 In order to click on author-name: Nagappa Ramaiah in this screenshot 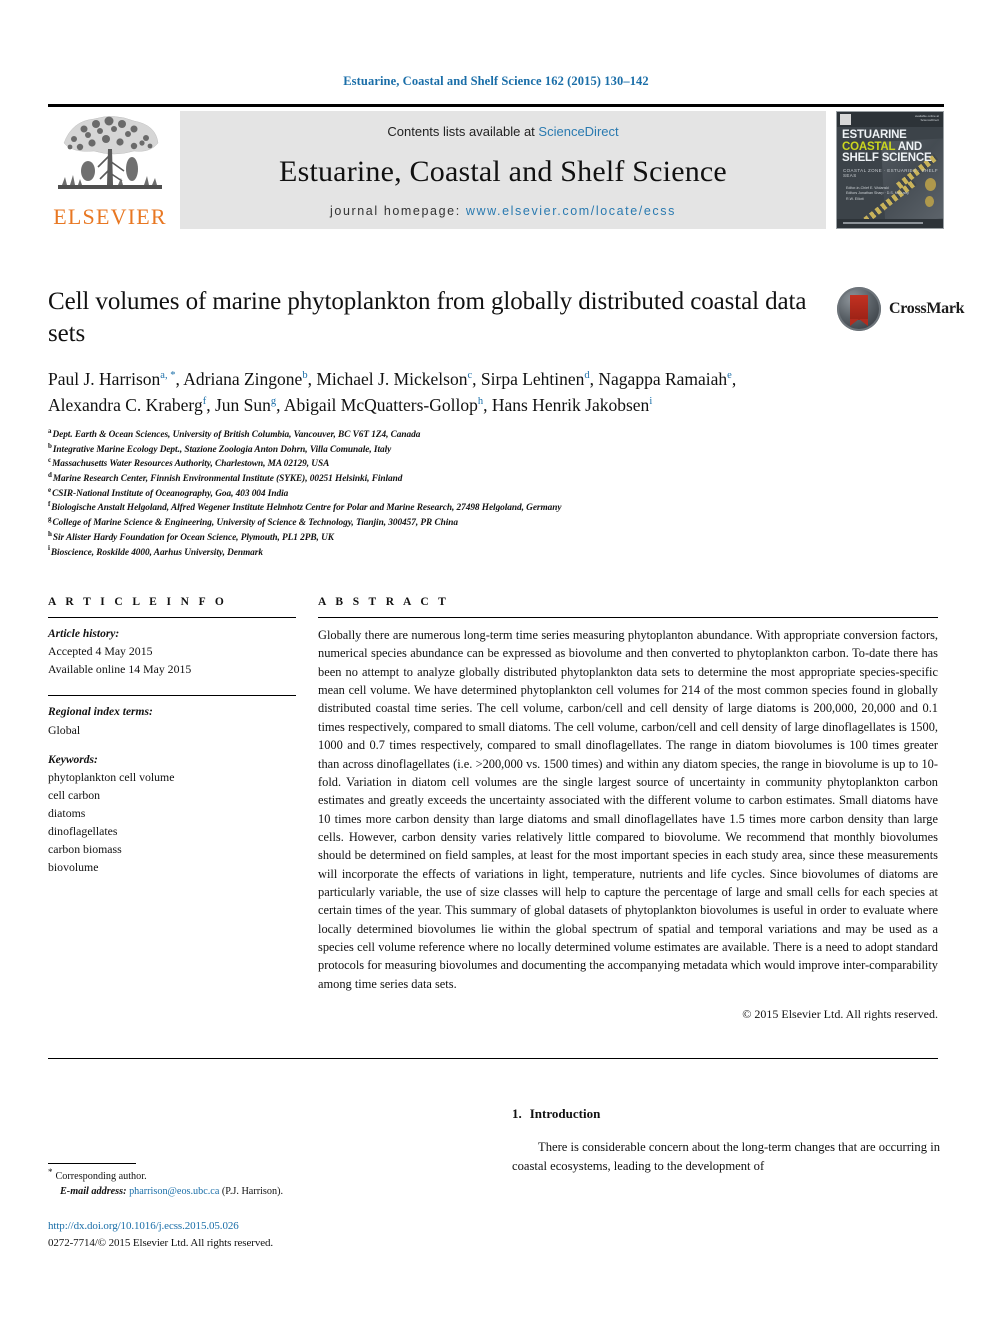, I will do `click(663, 379)`.